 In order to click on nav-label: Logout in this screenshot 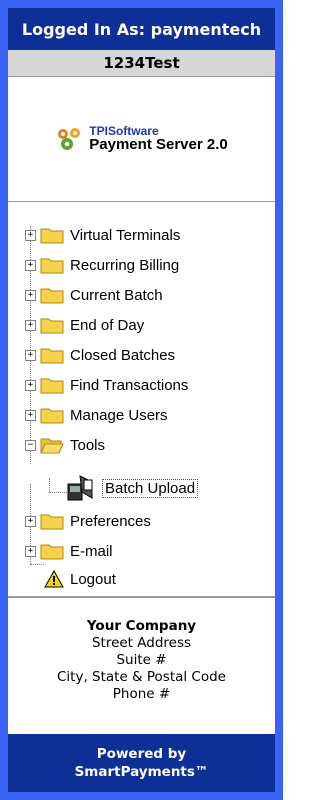, I will do `click(93, 579)`.